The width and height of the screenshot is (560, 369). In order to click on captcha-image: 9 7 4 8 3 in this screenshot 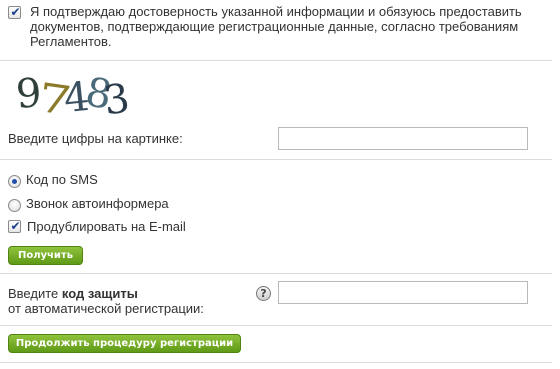, I will do `click(77, 97)`.